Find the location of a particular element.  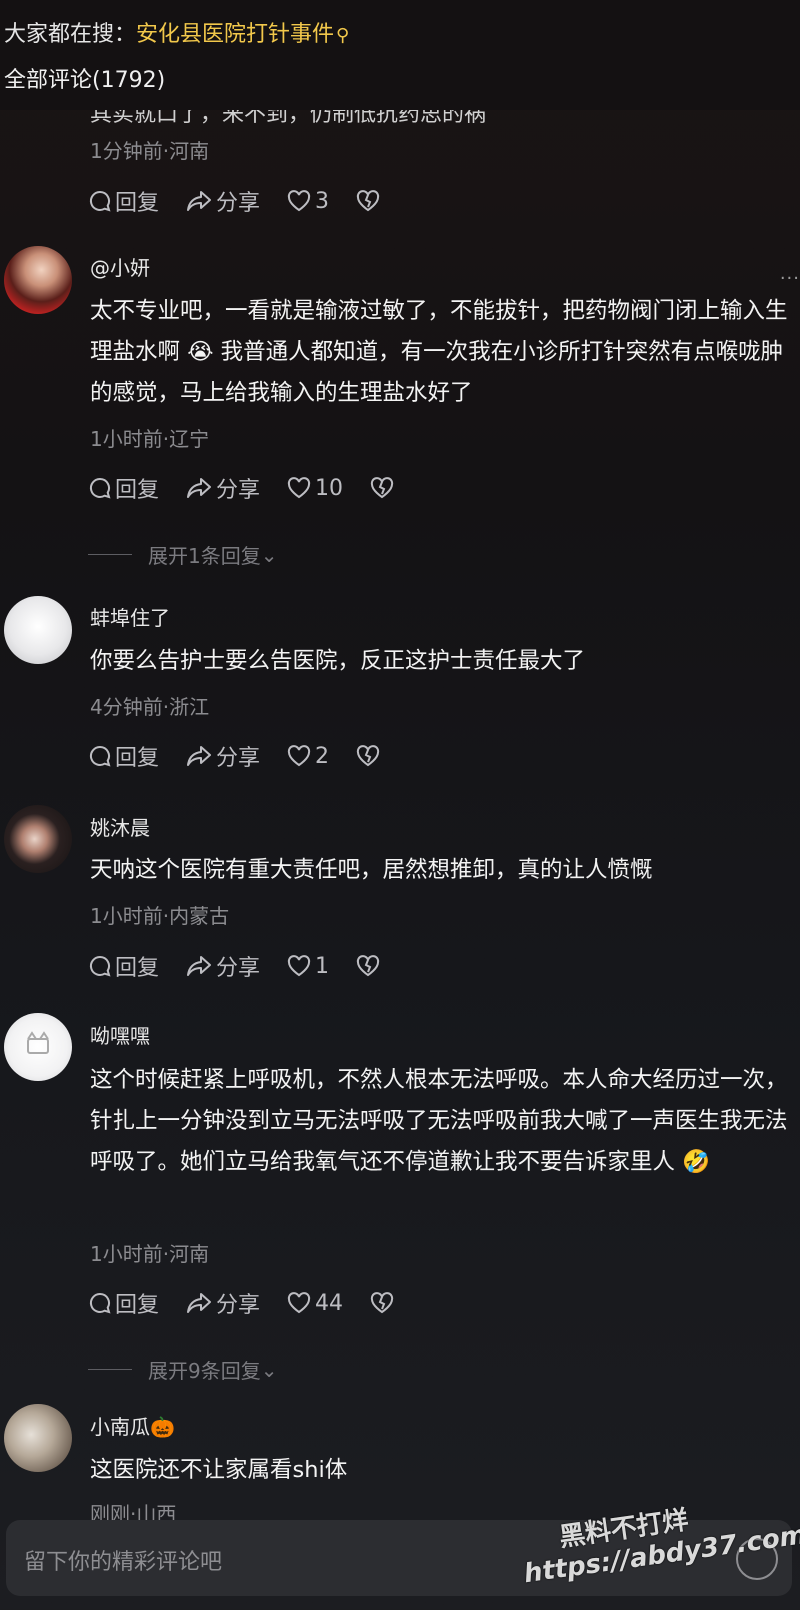

like-button: 3 is located at coordinates (307, 201).